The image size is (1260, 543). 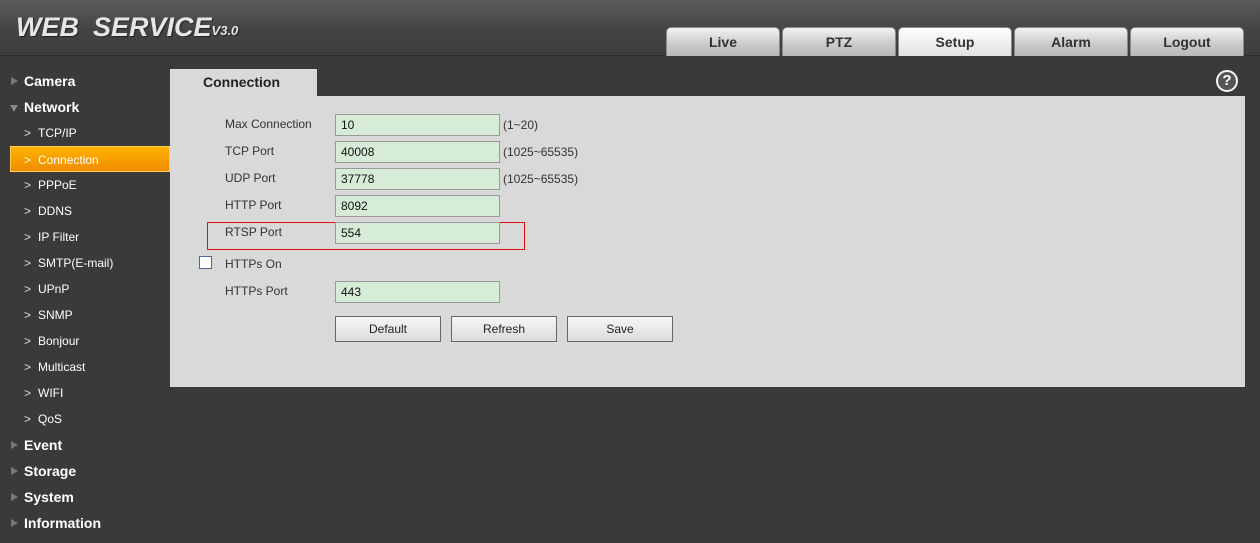 I want to click on refresh-button: Refresh, so click(x=504, y=329).